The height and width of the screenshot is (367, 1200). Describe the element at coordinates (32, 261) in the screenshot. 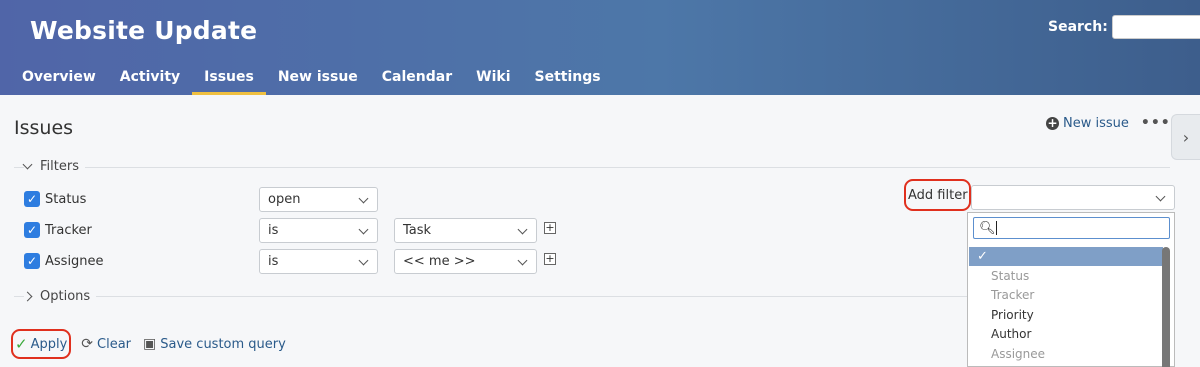

I see `assignee-checkbox: ✓` at that location.